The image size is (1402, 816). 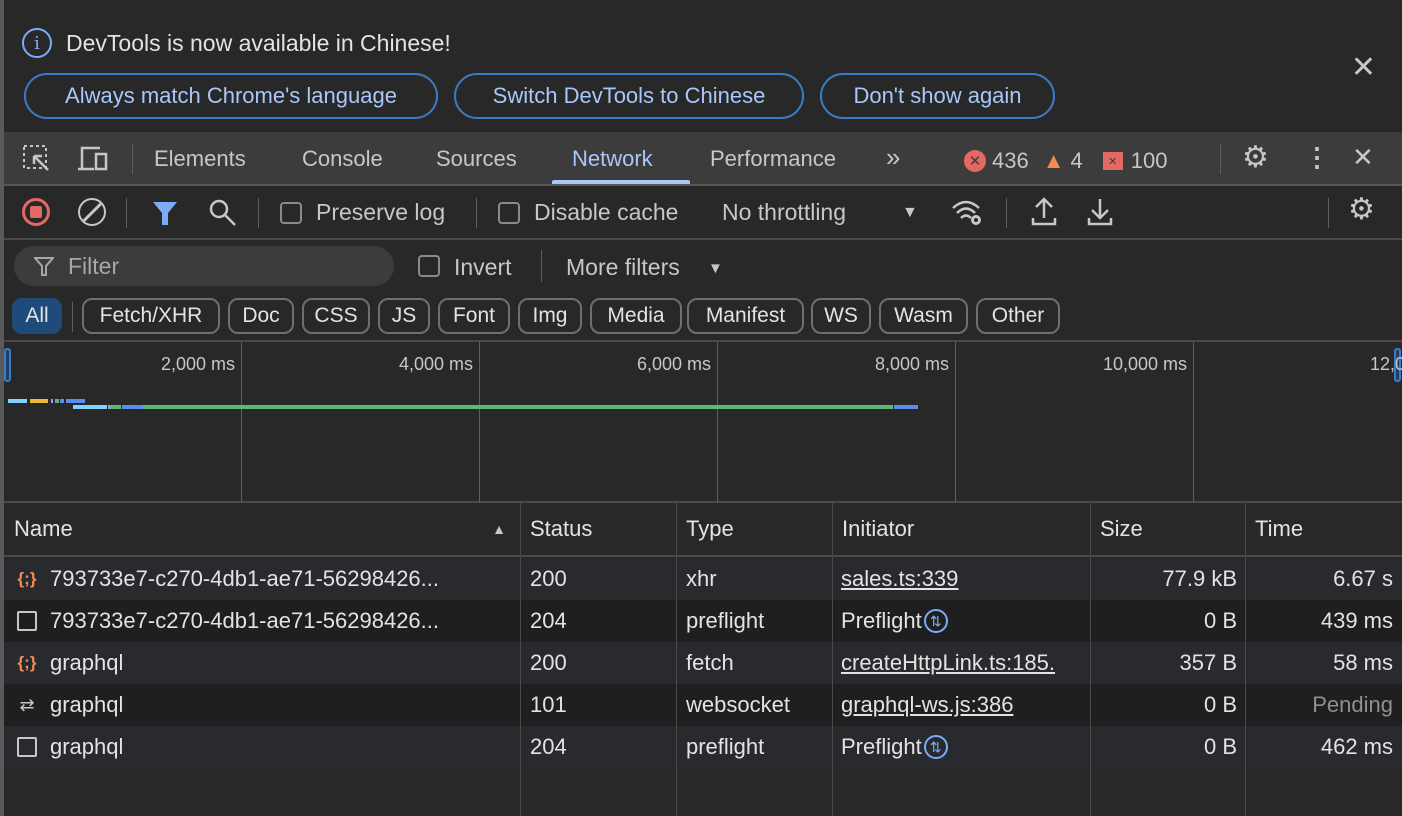 I want to click on preserve-log-label: Preserve log, so click(x=381, y=212).